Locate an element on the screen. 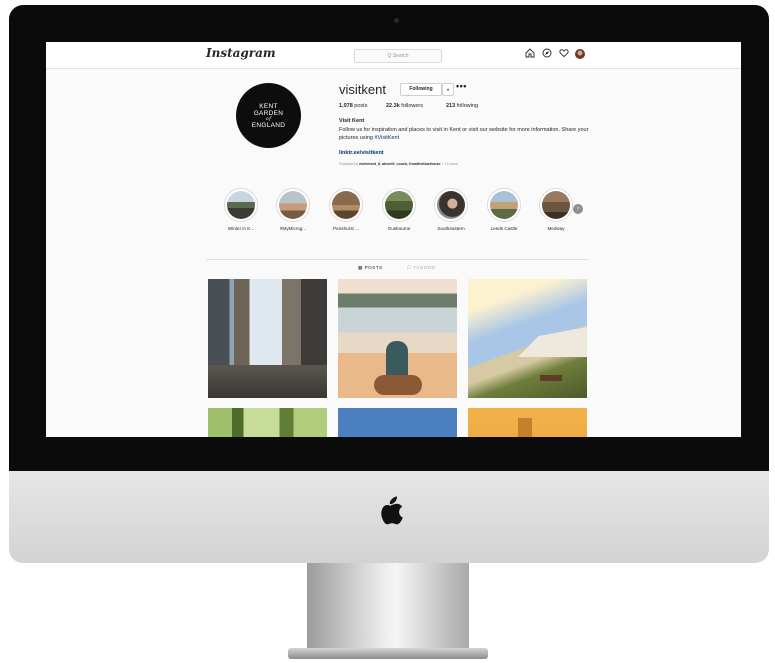  following-count: 213 following is located at coordinates (462, 106).